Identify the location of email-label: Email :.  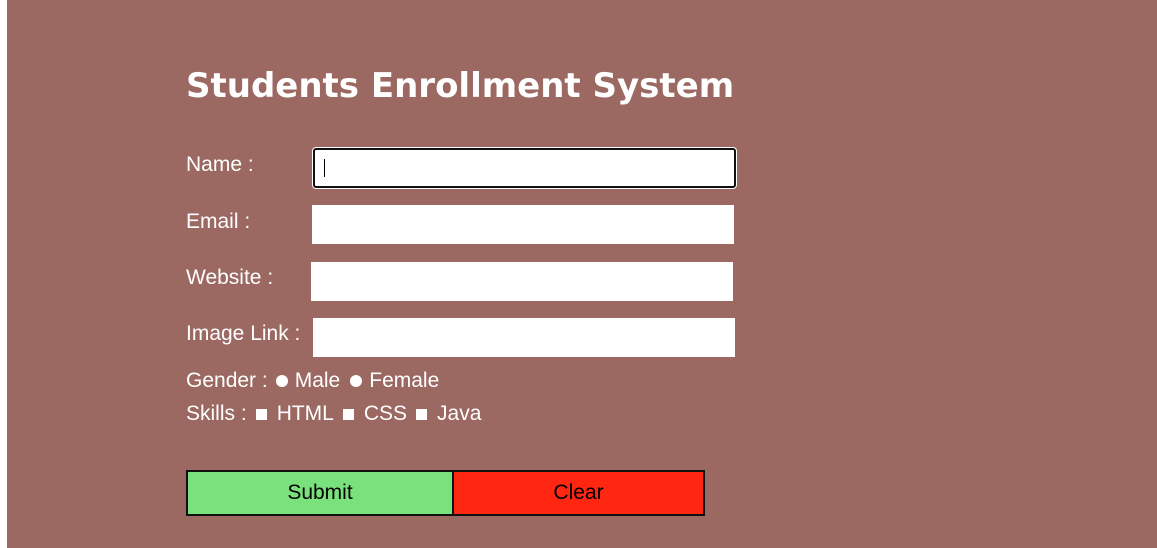
(218, 221).